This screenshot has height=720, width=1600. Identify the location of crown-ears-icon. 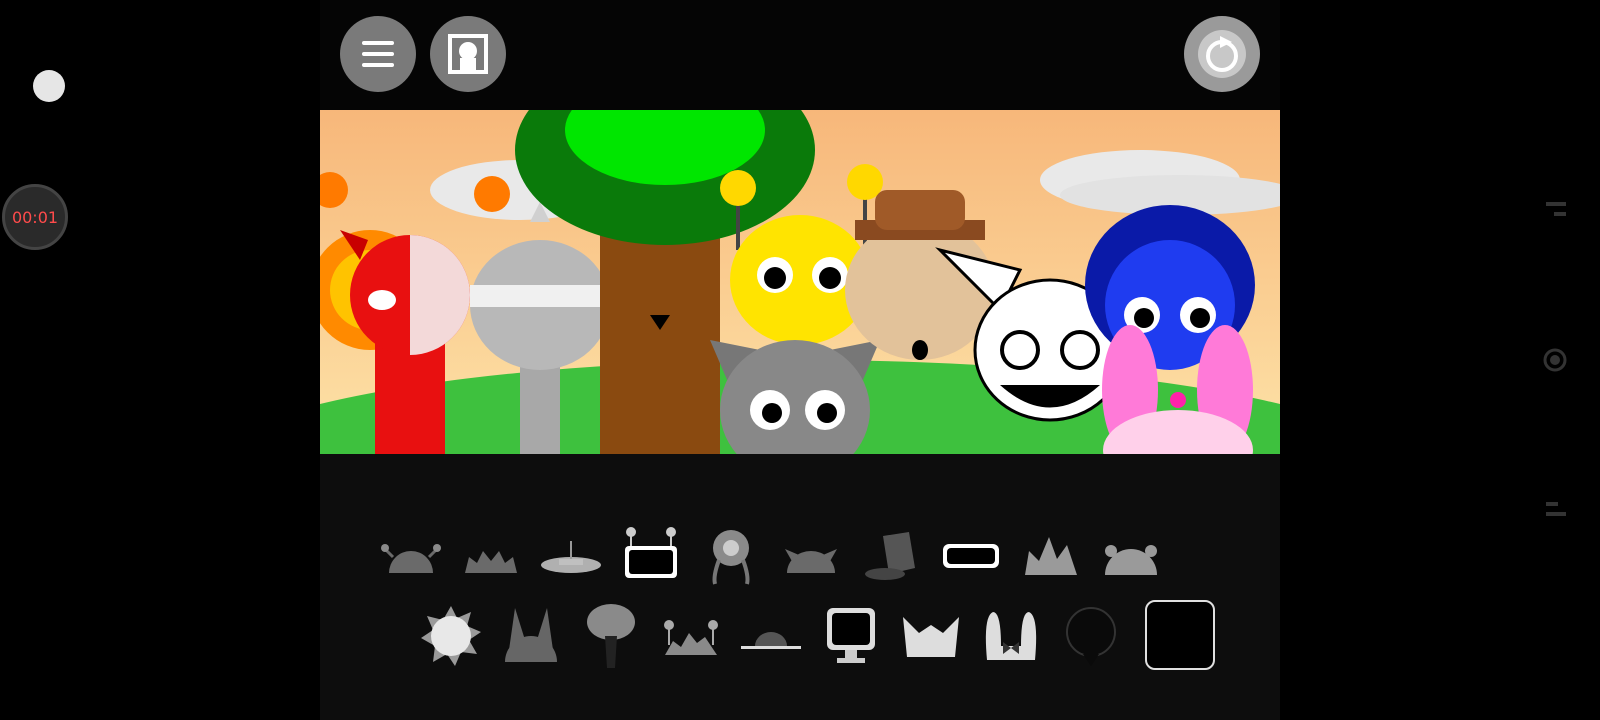
(931, 637).